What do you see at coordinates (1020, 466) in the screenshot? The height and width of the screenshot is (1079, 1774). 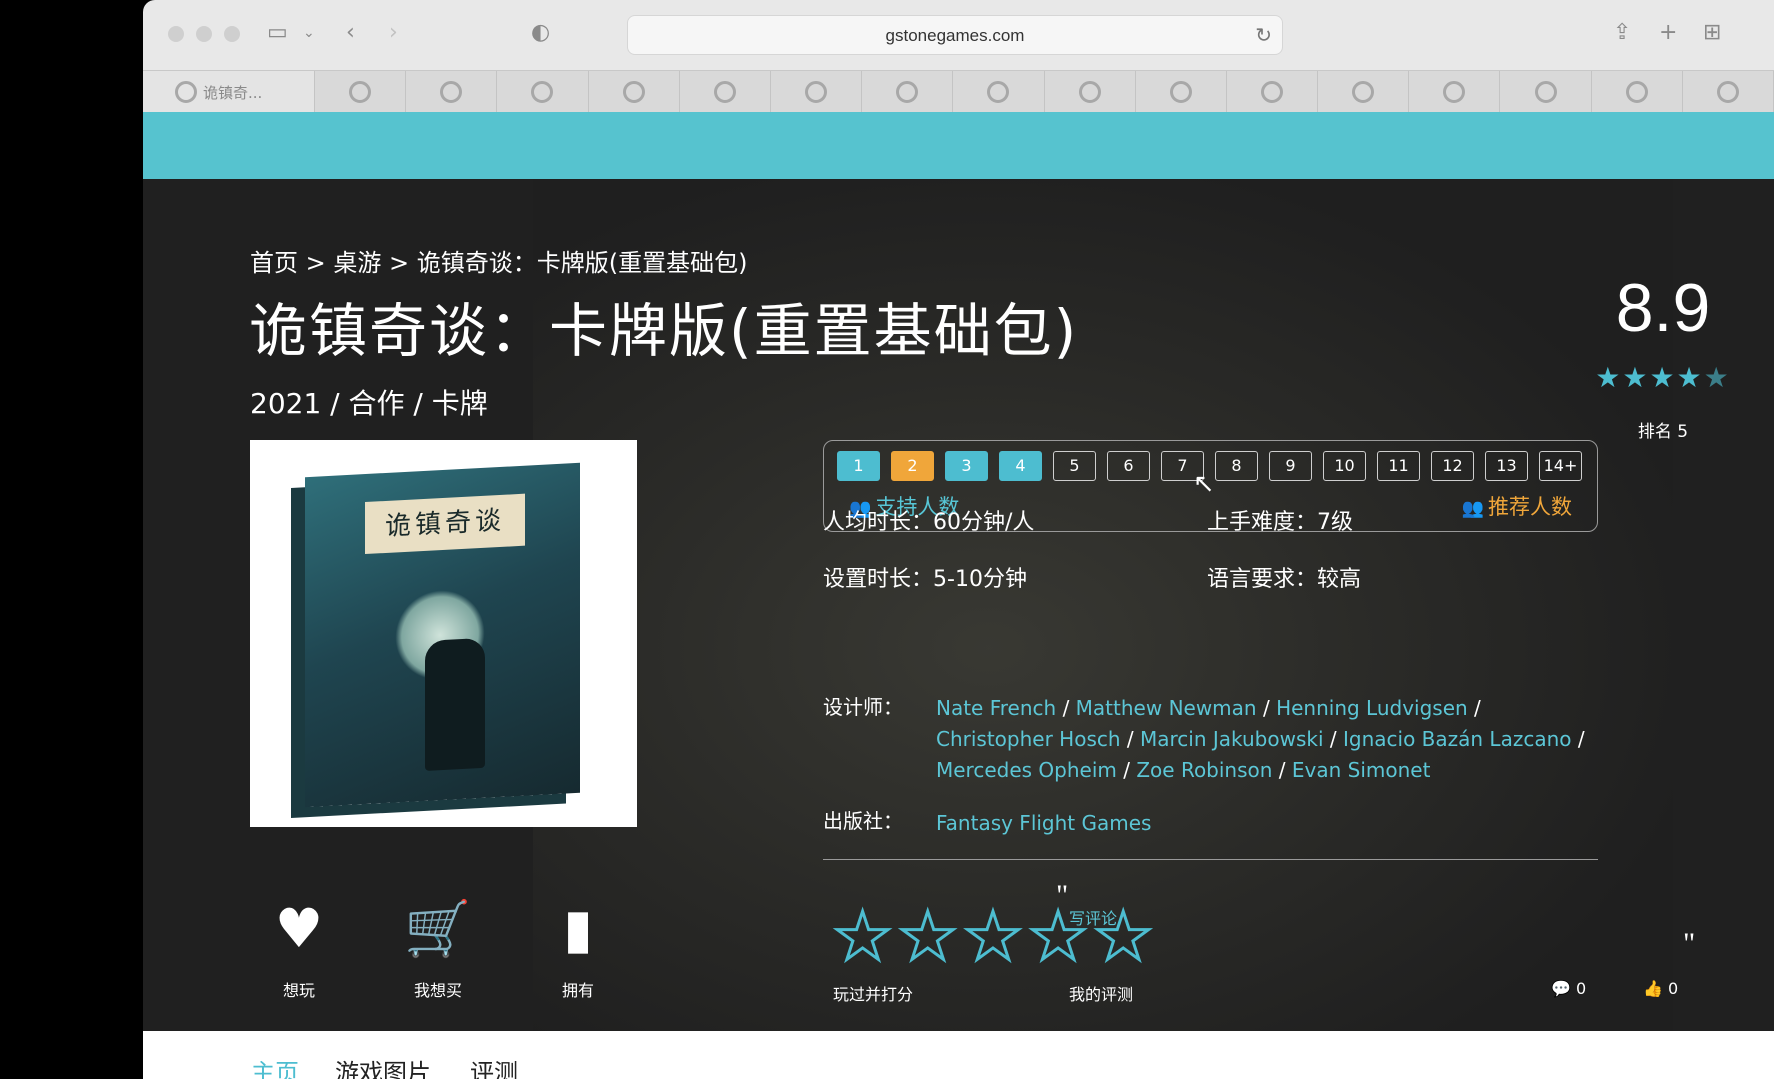 I see `player-count-4: 4` at bounding box center [1020, 466].